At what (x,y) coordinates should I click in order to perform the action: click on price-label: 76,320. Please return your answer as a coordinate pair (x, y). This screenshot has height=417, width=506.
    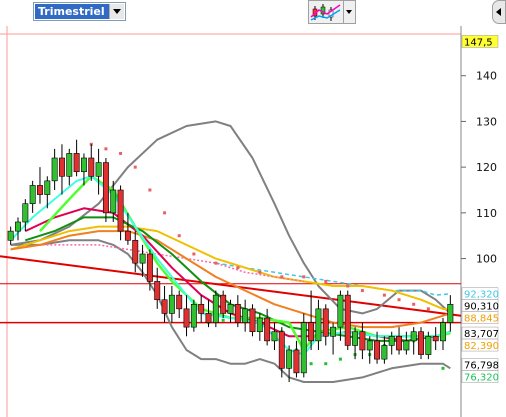
    Looking at the image, I should click on (480, 377).